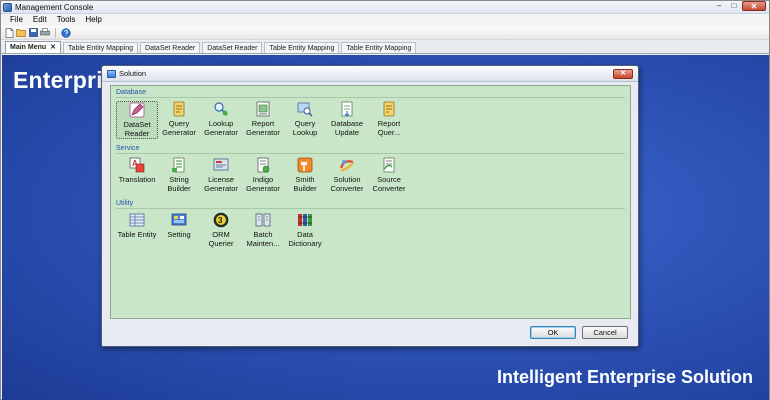  What do you see at coordinates (305, 220) in the screenshot?
I see `data-dictionary-icon` at bounding box center [305, 220].